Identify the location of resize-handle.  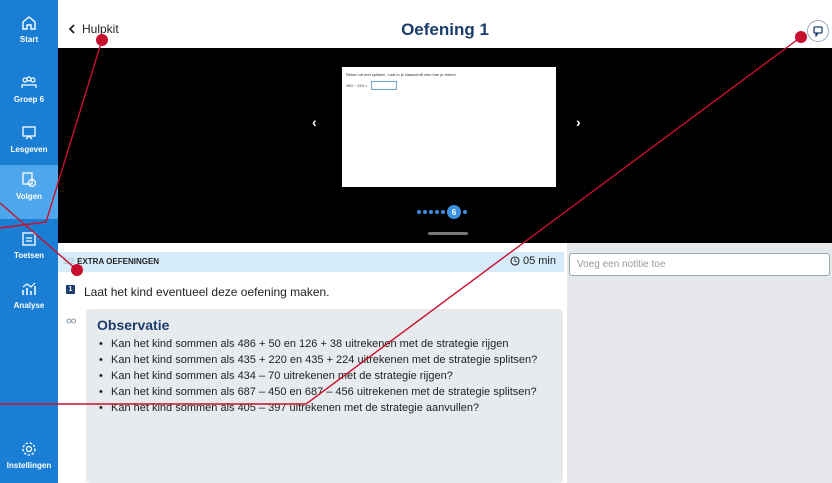
(448, 233).